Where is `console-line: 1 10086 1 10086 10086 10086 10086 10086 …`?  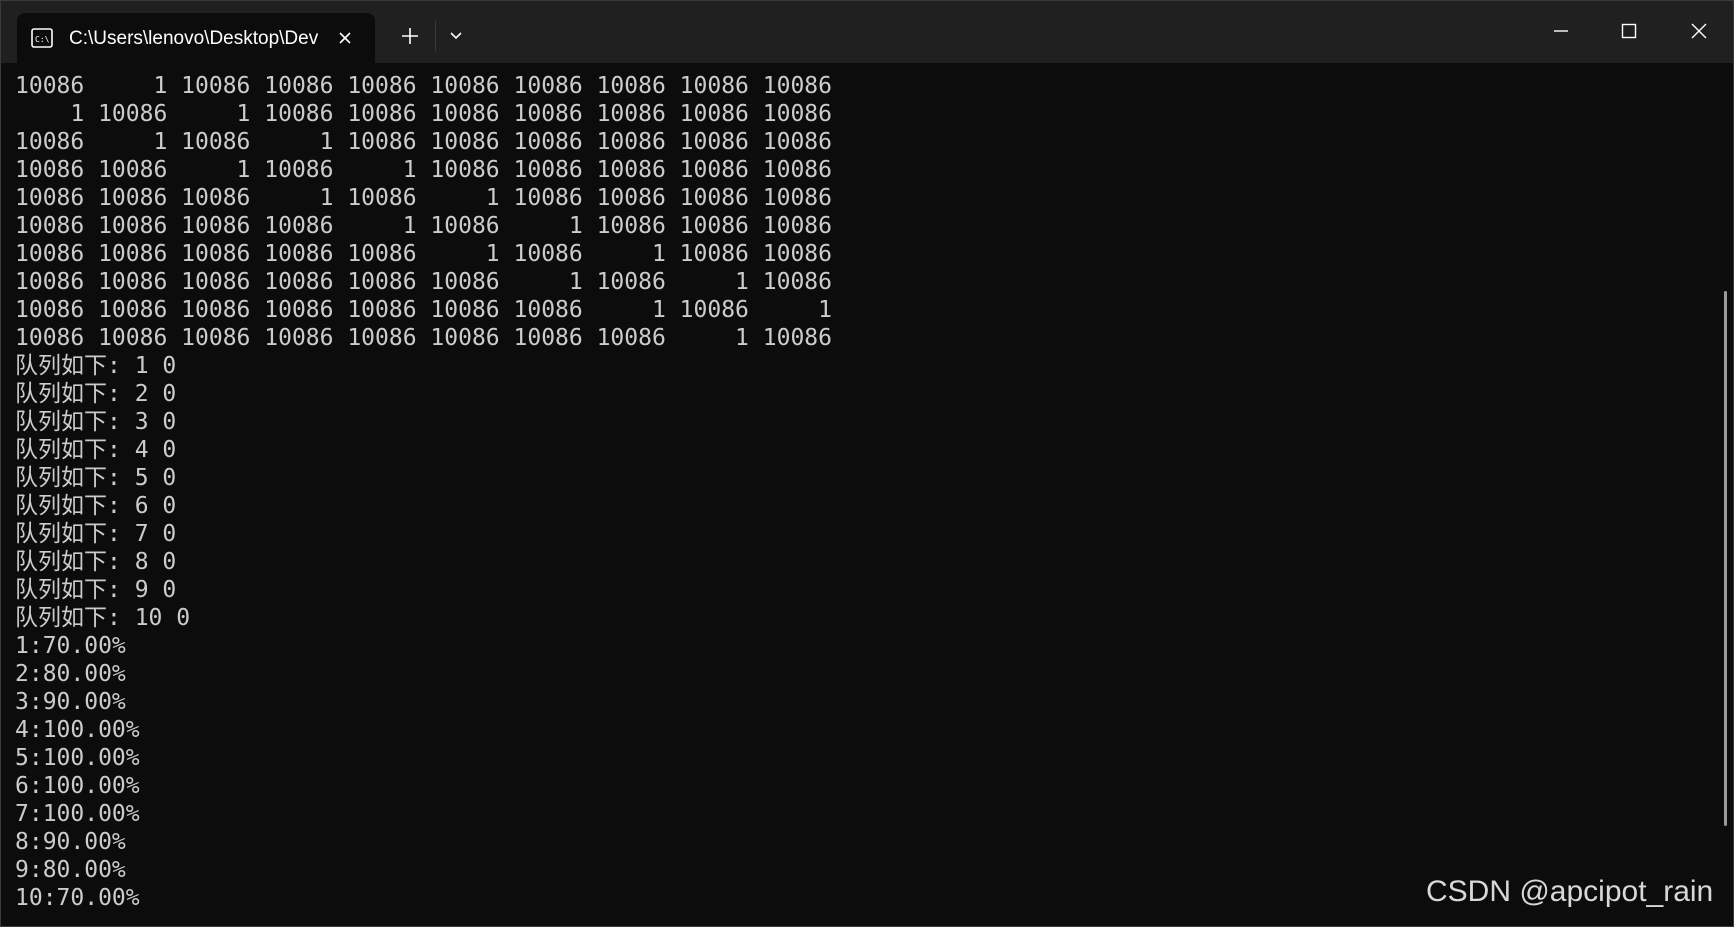 console-line: 1 10086 1 10086 10086 10086 10086 10086 … is located at coordinates (423, 114).